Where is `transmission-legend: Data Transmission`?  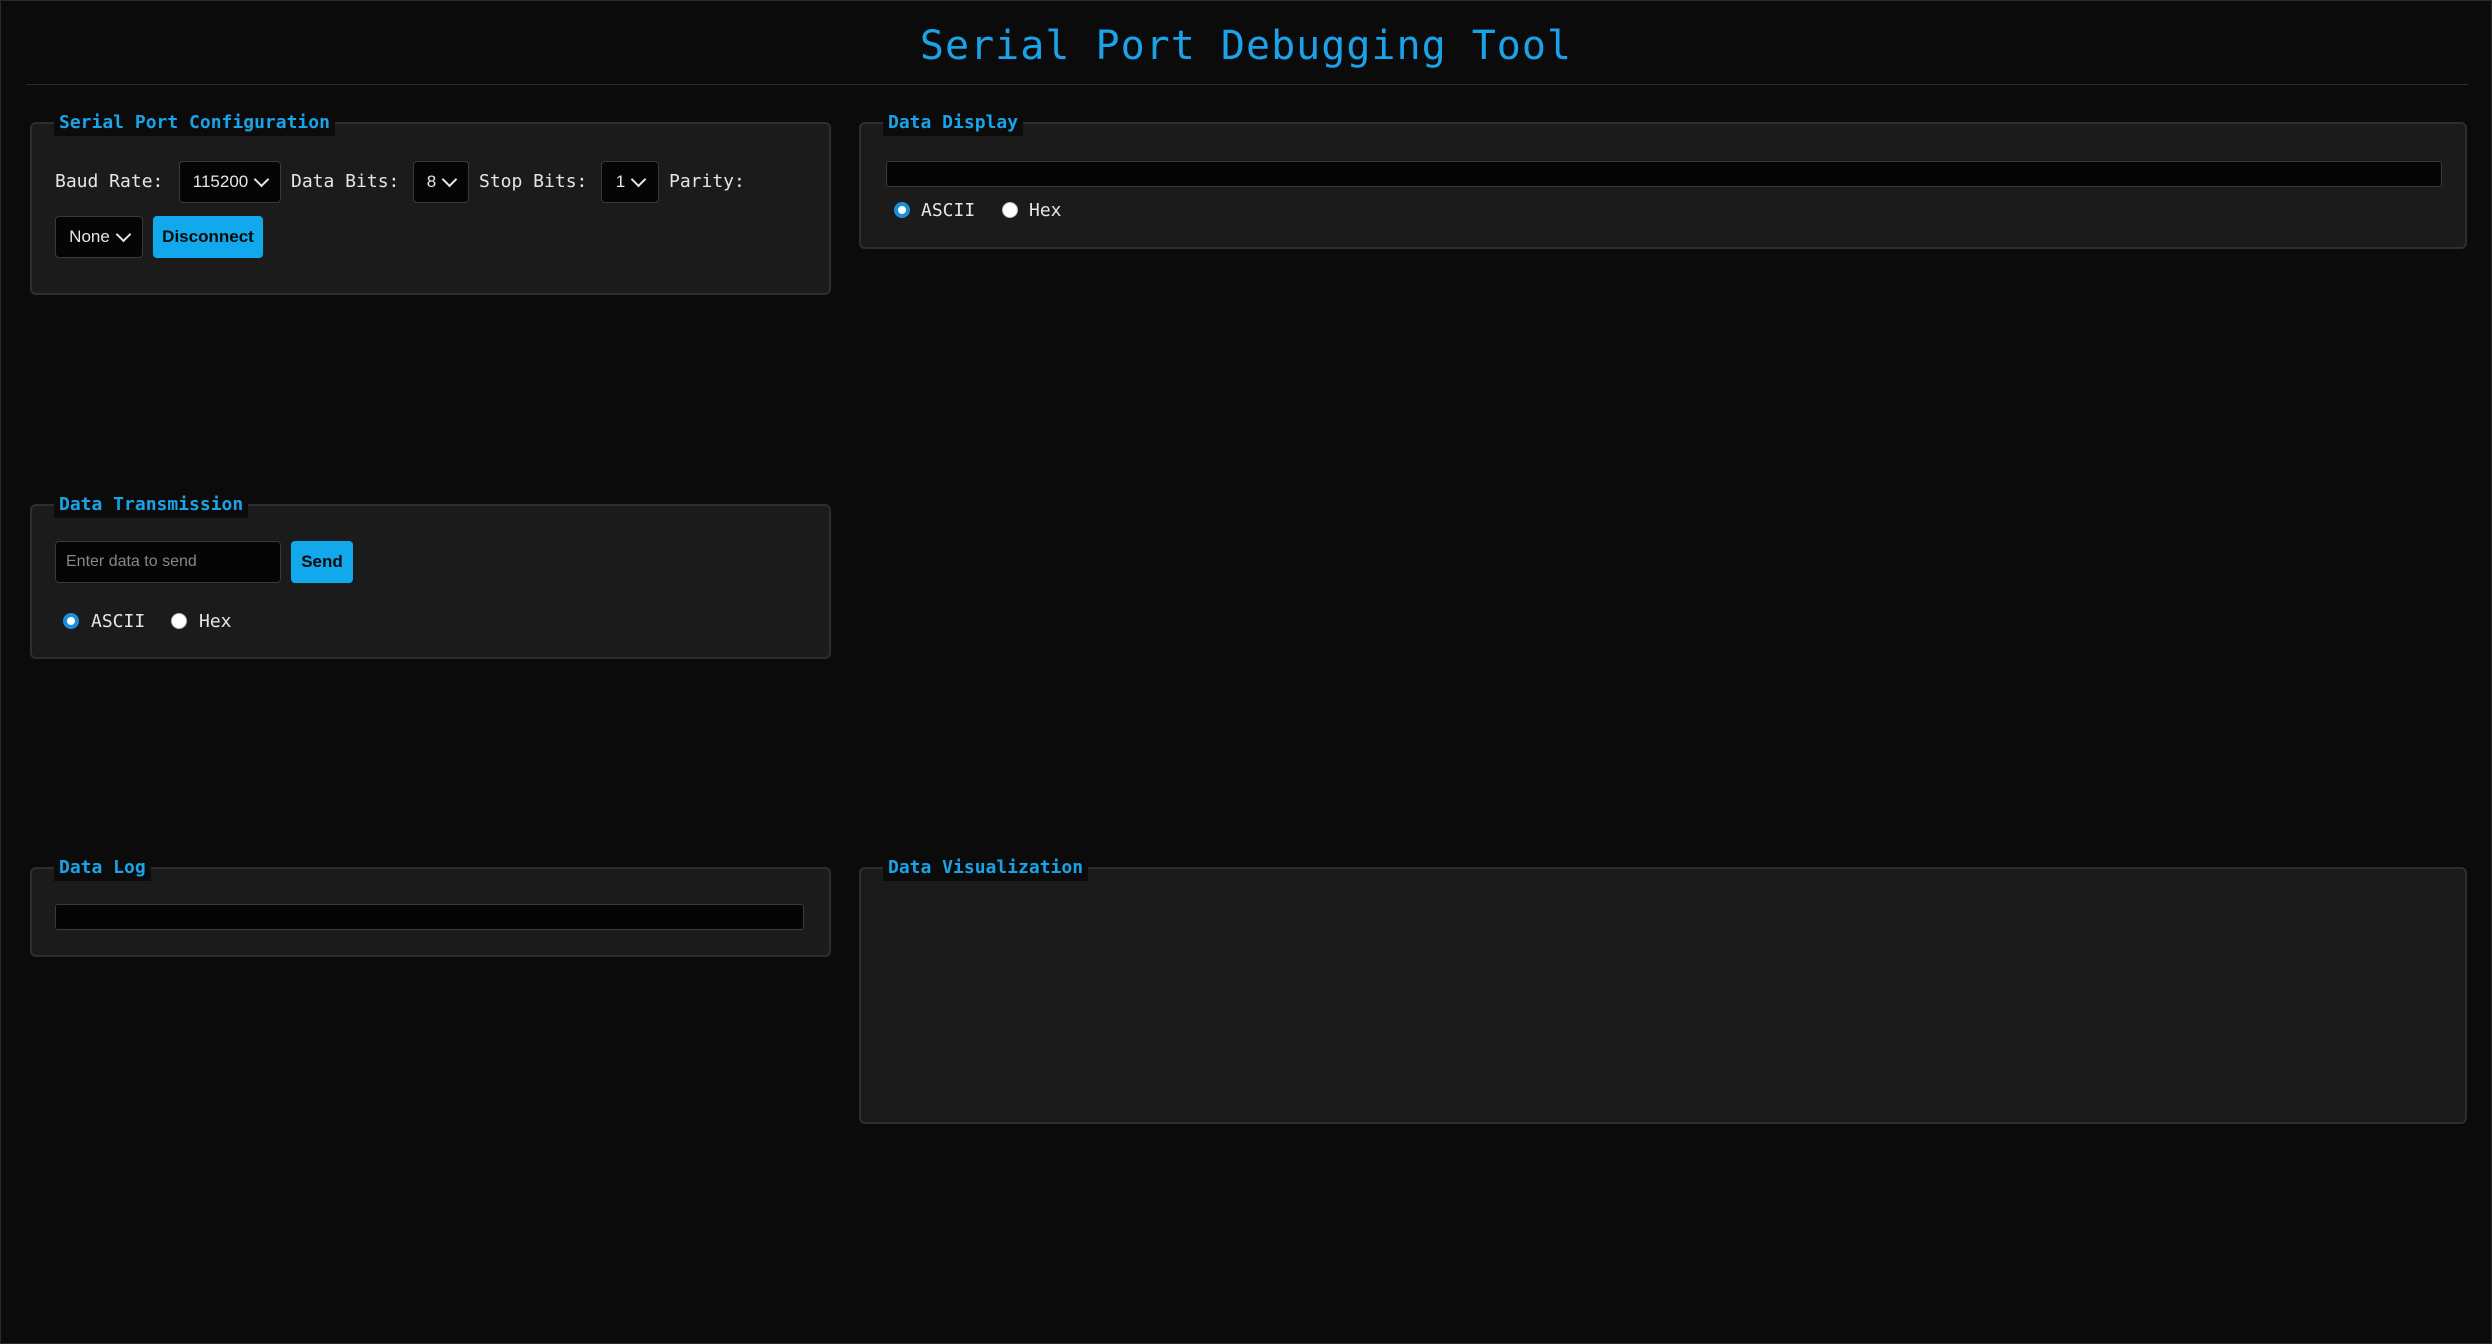
transmission-legend: Data Transmission is located at coordinates (151, 505).